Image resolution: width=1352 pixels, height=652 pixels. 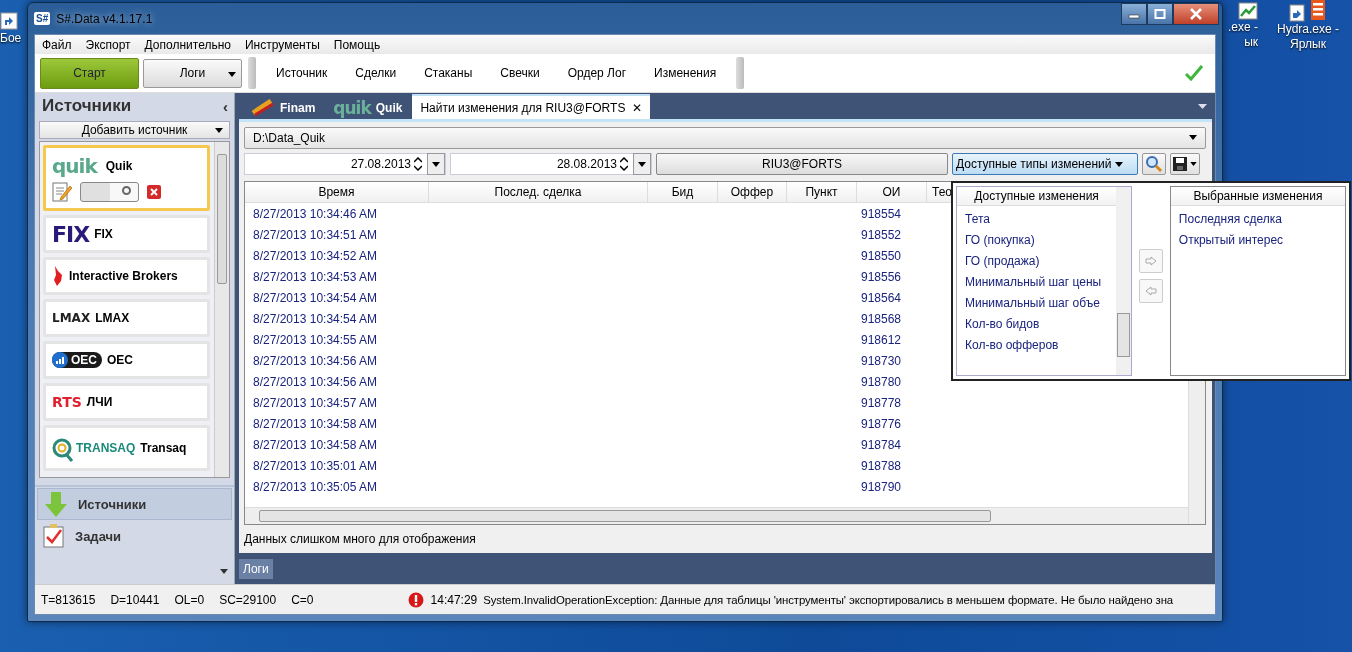 What do you see at coordinates (357, 44) in the screenshot?
I see `menu-item: Помощь` at bounding box center [357, 44].